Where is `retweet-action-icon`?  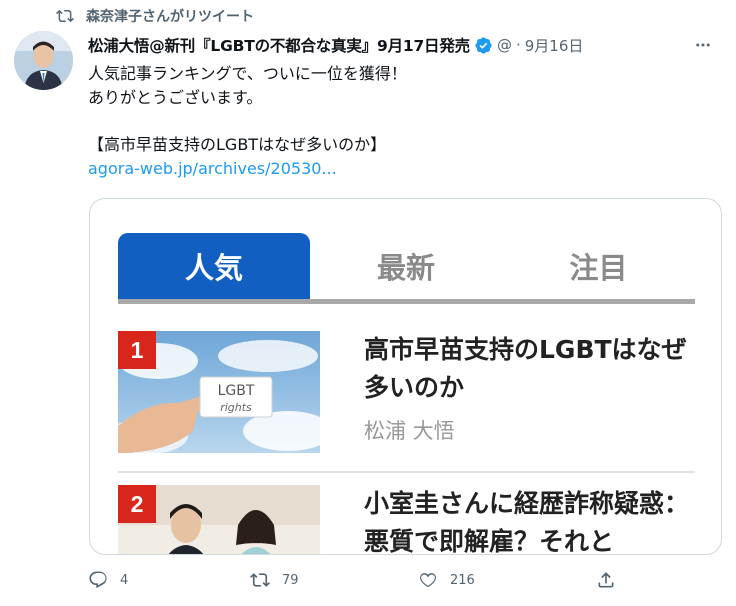 retweet-action-icon is located at coordinates (260, 580).